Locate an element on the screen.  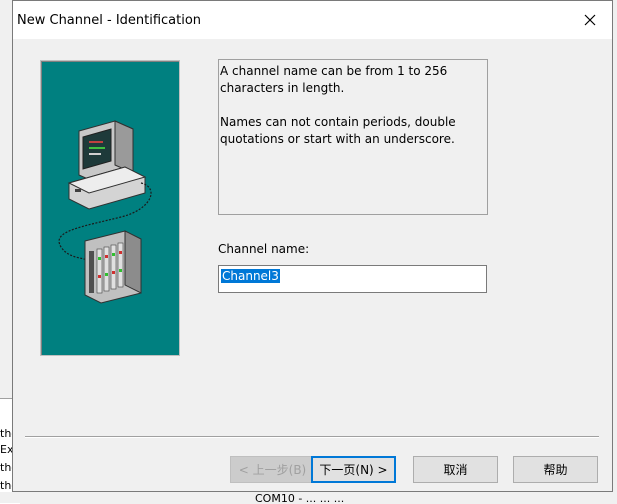
info-text: characters in length. is located at coordinates (282, 88).